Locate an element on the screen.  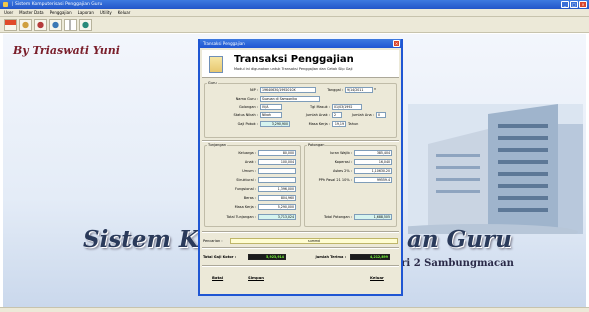
keluar-button-label: Keluar is located at coordinates (377, 277).